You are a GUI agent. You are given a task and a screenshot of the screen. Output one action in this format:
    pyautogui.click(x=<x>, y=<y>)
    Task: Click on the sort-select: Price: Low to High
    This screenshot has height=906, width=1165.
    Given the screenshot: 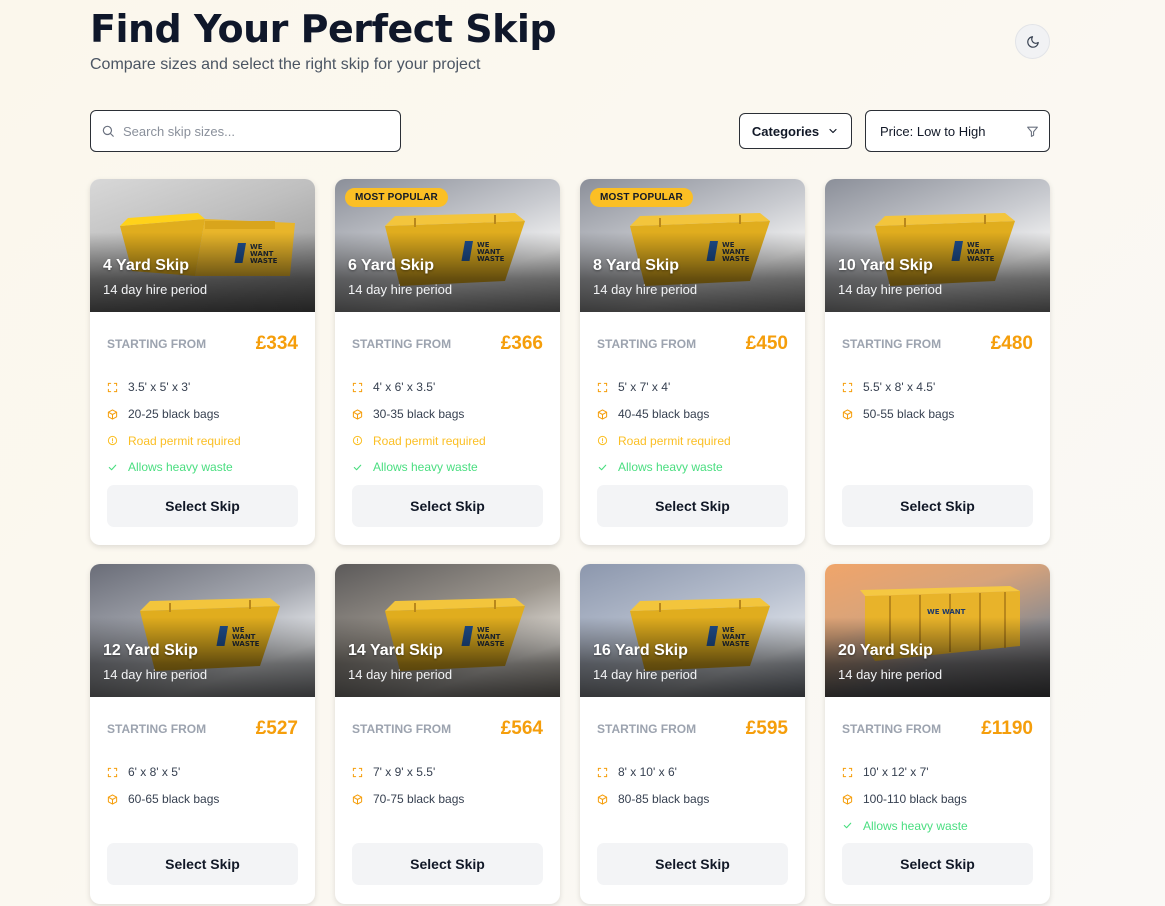 What is the action you would take?
    pyautogui.click(x=957, y=131)
    